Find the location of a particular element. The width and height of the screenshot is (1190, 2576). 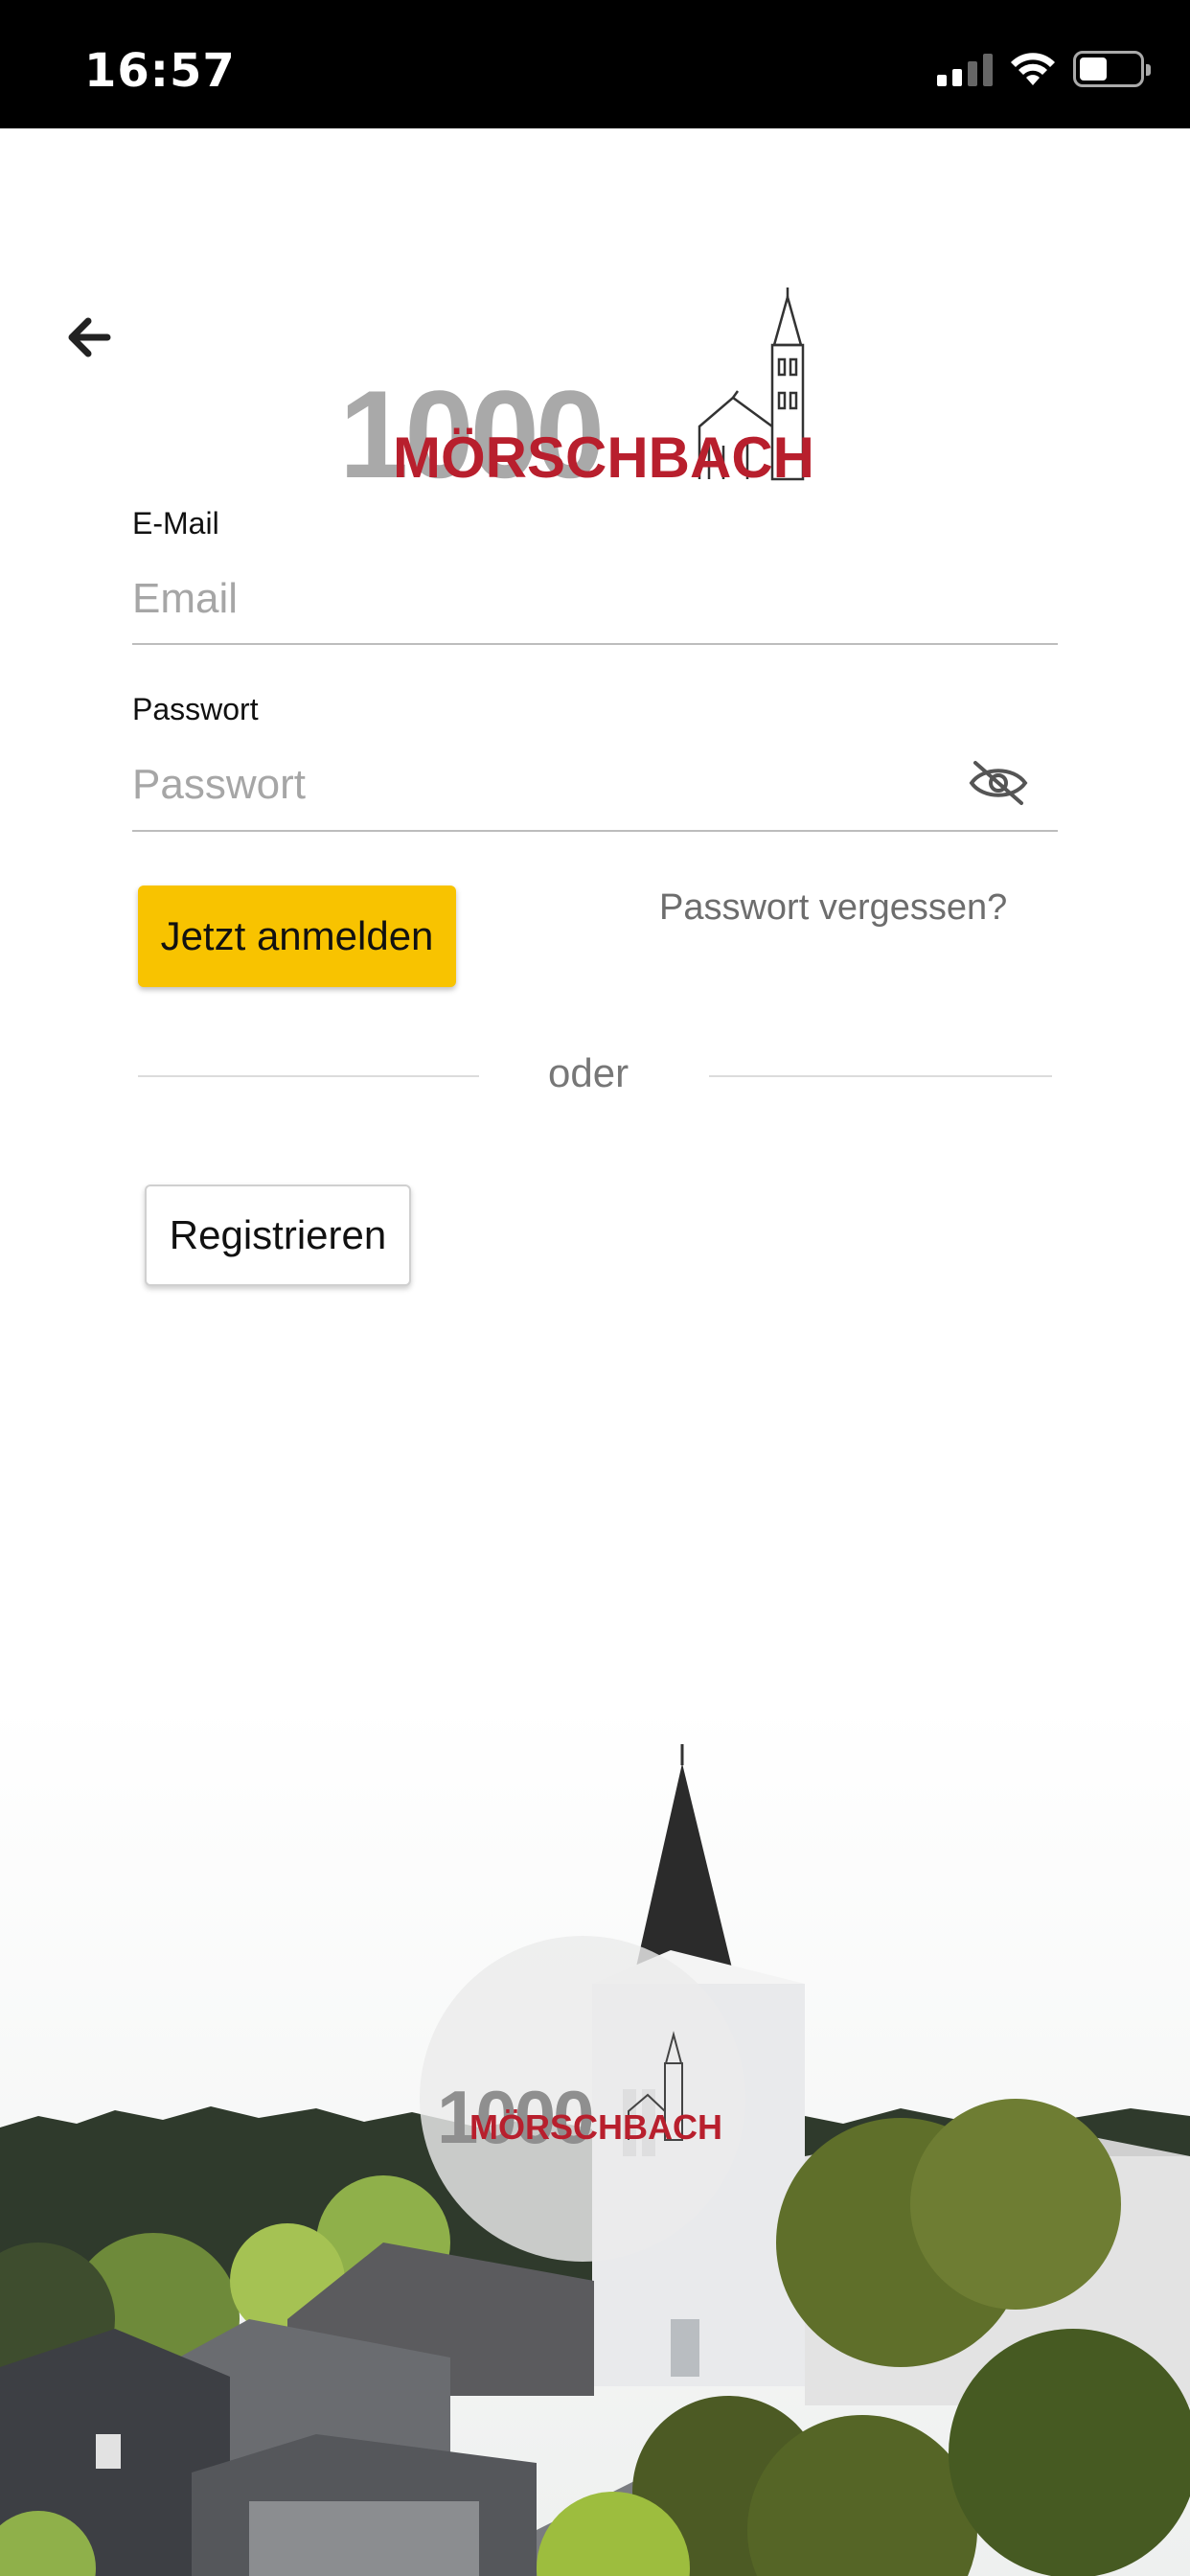

arrow-left-icon is located at coordinates (88, 337).